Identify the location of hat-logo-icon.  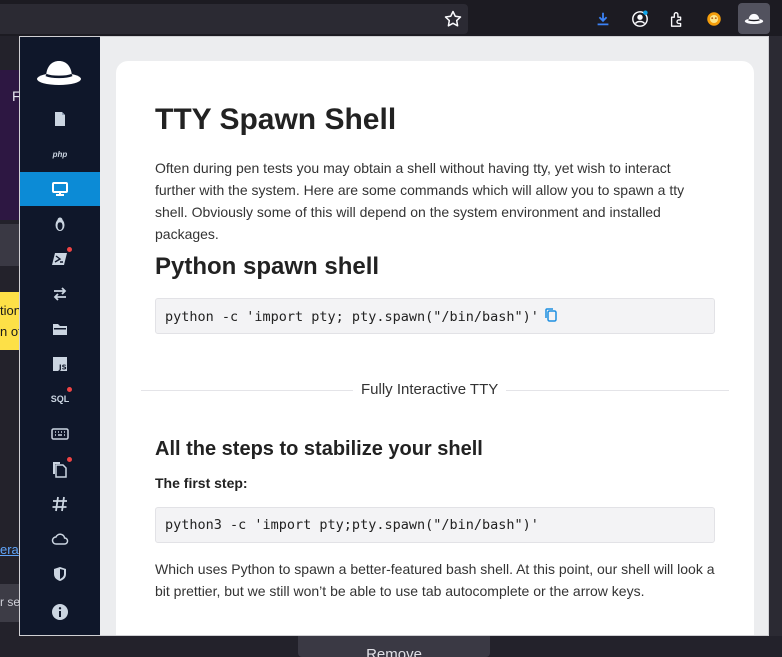
(59, 71).